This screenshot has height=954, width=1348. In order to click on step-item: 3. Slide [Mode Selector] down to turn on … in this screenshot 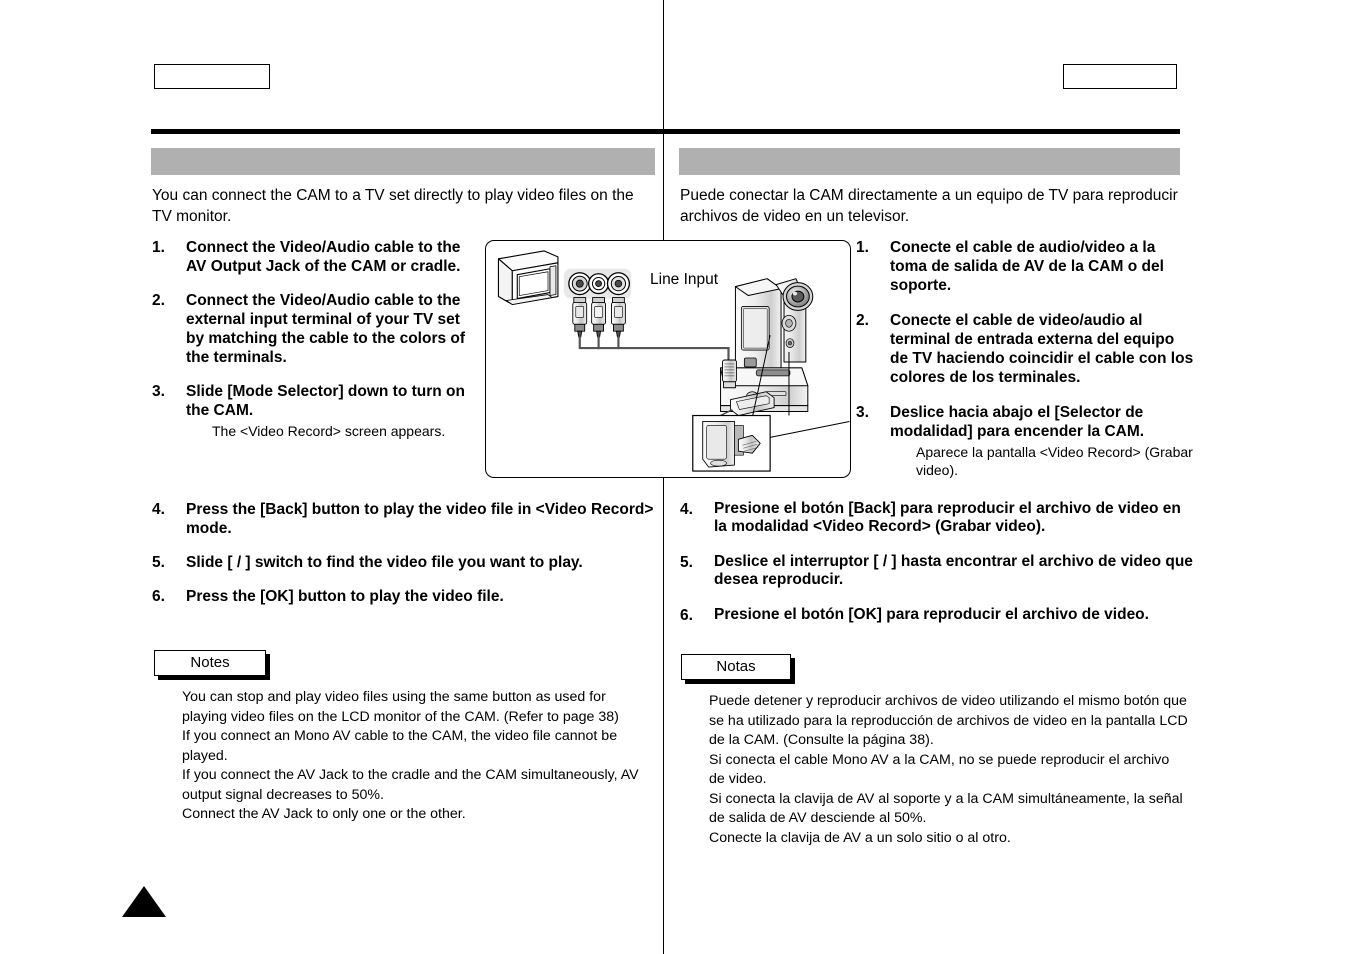, I will do `click(317, 411)`.